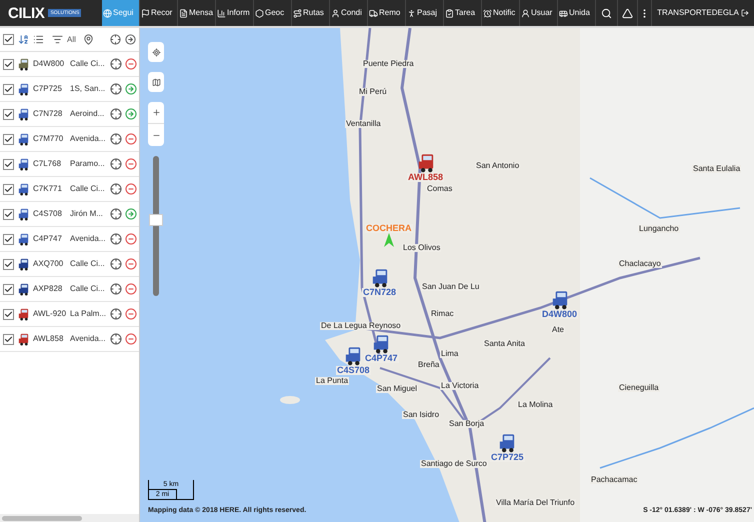 The width and height of the screenshot is (754, 522). Describe the element at coordinates (48, 289) in the screenshot. I see `plate-text: AXP828` at that location.